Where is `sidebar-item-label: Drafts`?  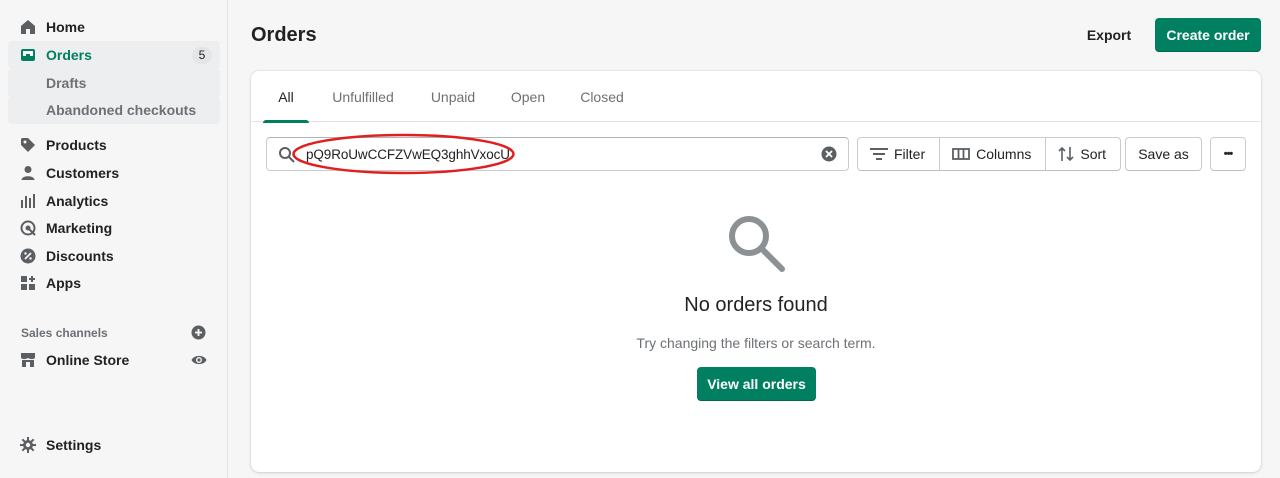 sidebar-item-label: Drafts is located at coordinates (66, 83).